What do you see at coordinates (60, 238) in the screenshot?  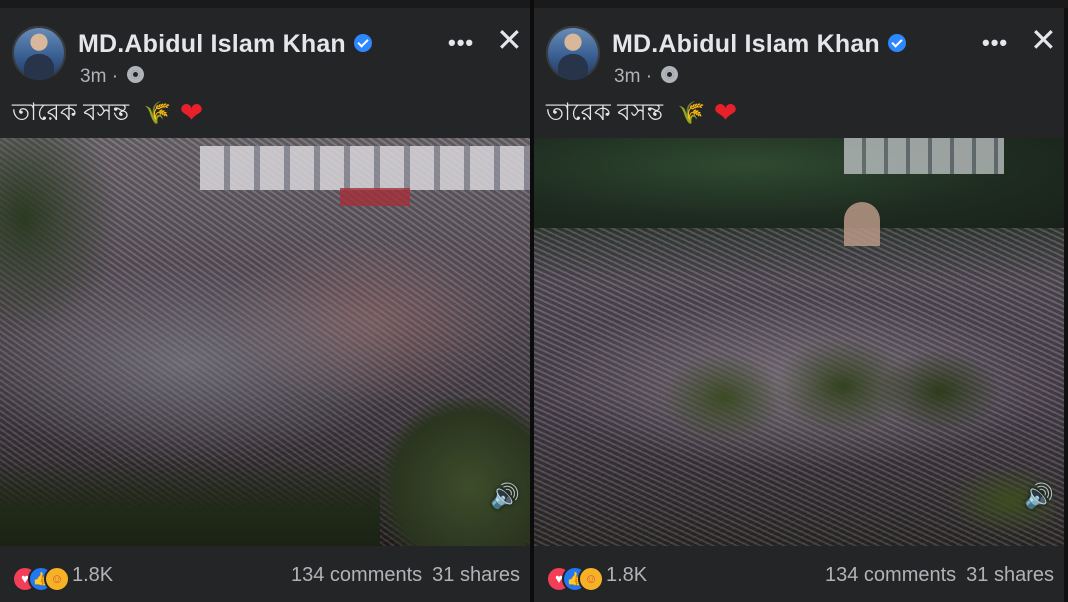 I see `video-scene-trees` at bounding box center [60, 238].